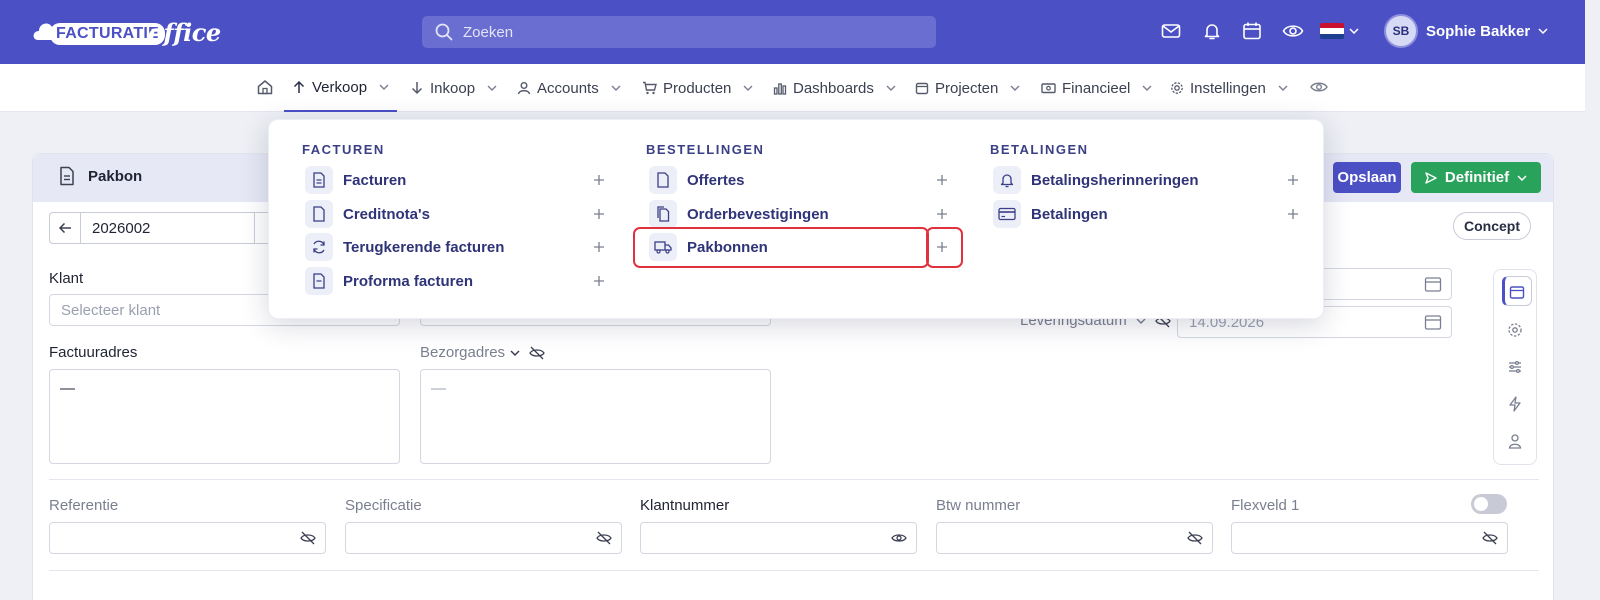 The height and width of the screenshot is (600, 1600). What do you see at coordinates (1515, 404) in the screenshot?
I see `lightning-icon` at bounding box center [1515, 404].